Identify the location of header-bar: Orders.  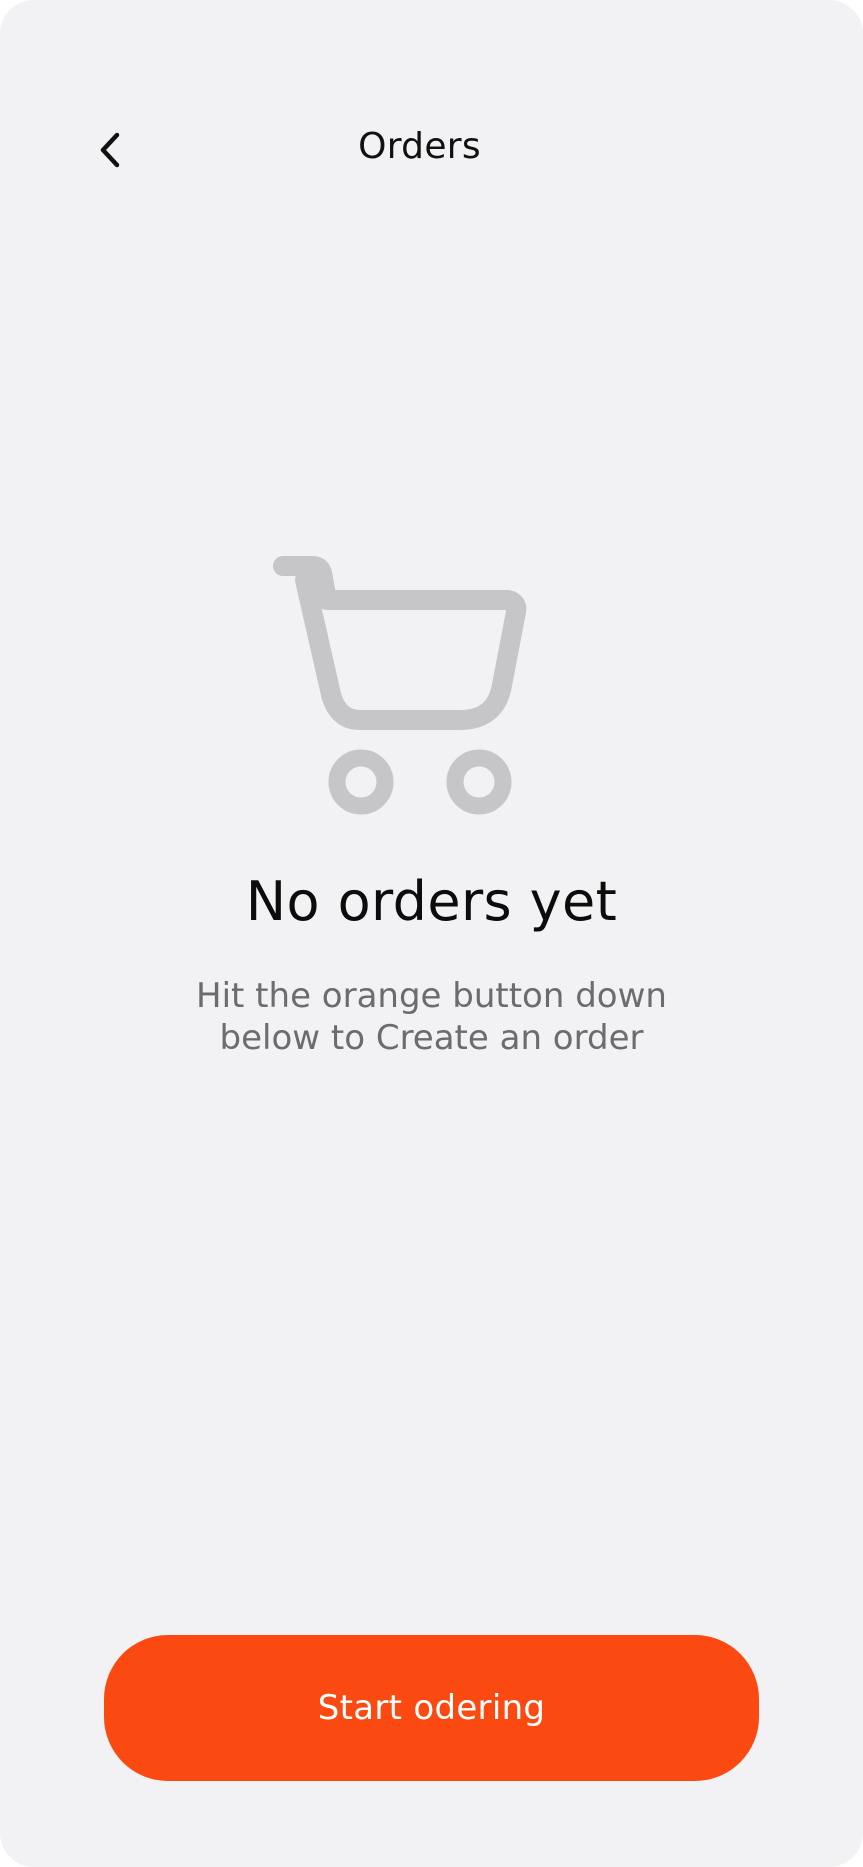
(431, 150).